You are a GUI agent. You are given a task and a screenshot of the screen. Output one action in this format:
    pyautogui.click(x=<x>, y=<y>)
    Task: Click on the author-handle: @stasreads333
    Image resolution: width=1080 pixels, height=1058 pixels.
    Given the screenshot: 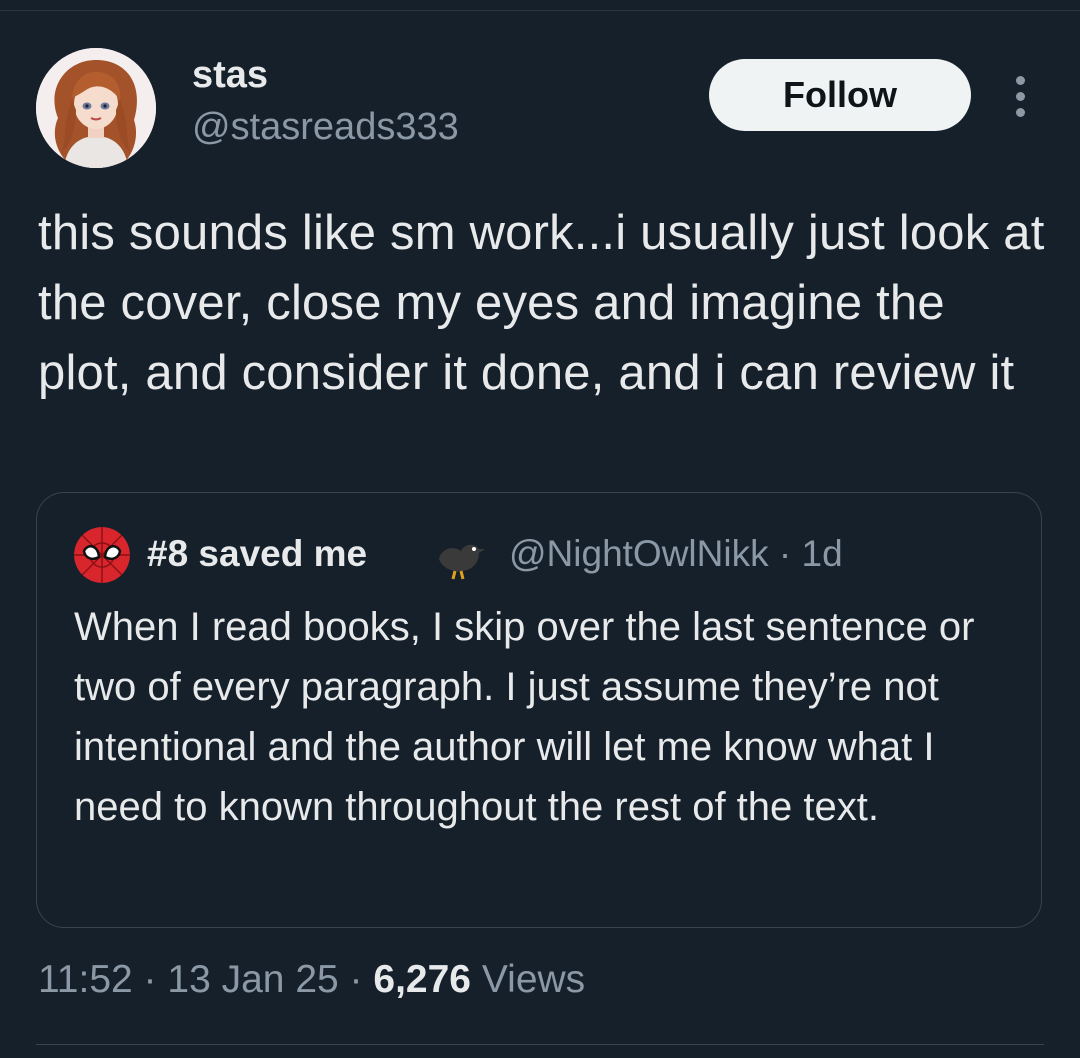 What is the action you would take?
    pyautogui.click(x=325, y=127)
    